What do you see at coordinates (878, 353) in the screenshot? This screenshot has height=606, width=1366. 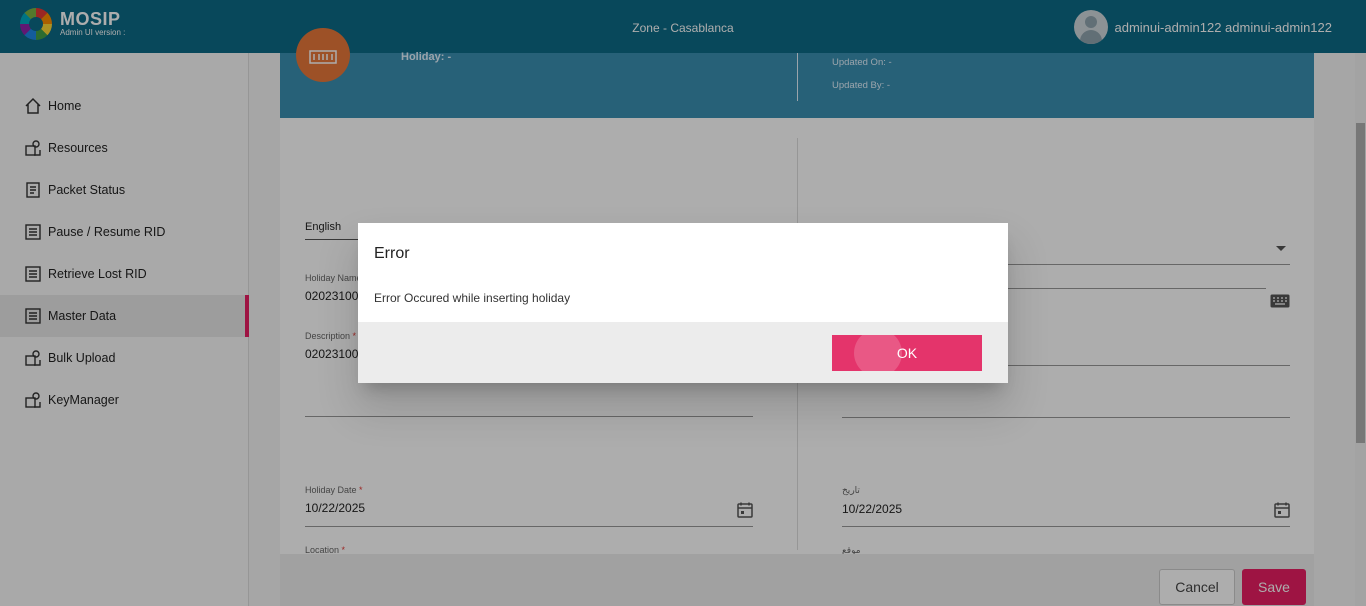 I see `ripple-effect` at bounding box center [878, 353].